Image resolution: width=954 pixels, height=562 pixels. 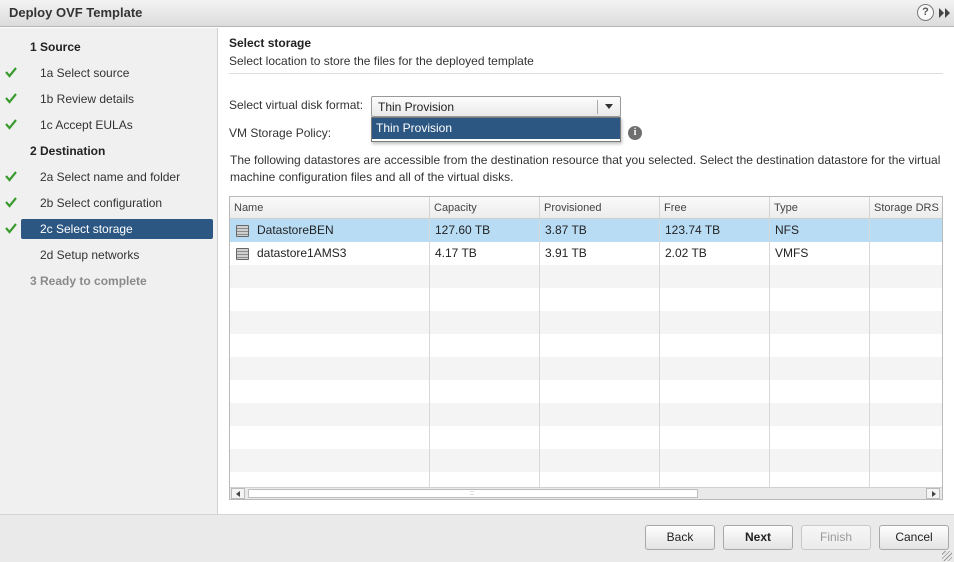 What do you see at coordinates (715, 230) in the screenshot?
I see `cell-free: 123.74 TB` at bounding box center [715, 230].